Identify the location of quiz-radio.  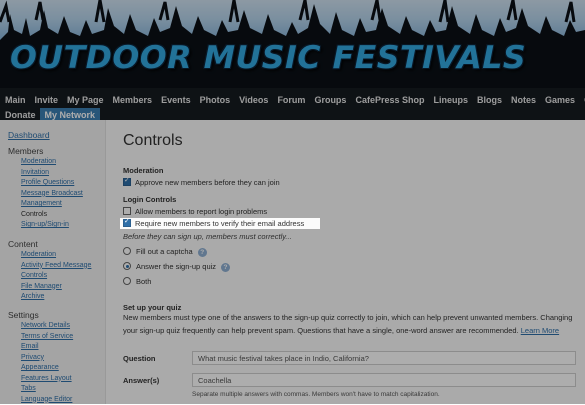
(127, 266).